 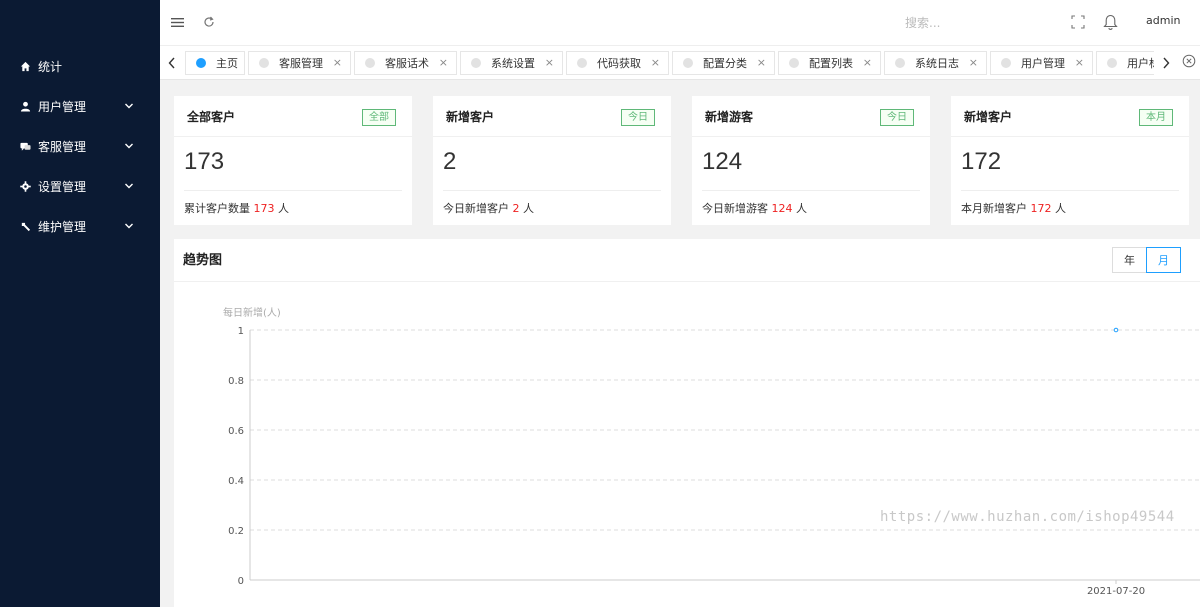 What do you see at coordinates (215, 63) in the screenshot?
I see `tab-home: 主页` at bounding box center [215, 63].